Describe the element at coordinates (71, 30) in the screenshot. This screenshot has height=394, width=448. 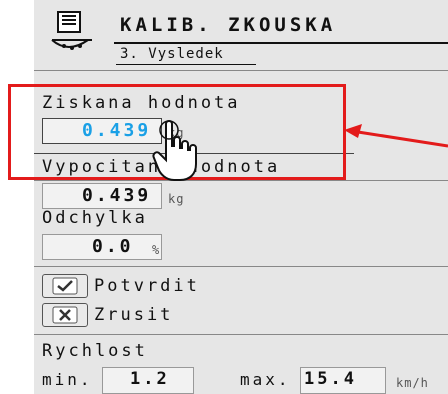
I see `scale-icon` at that location.